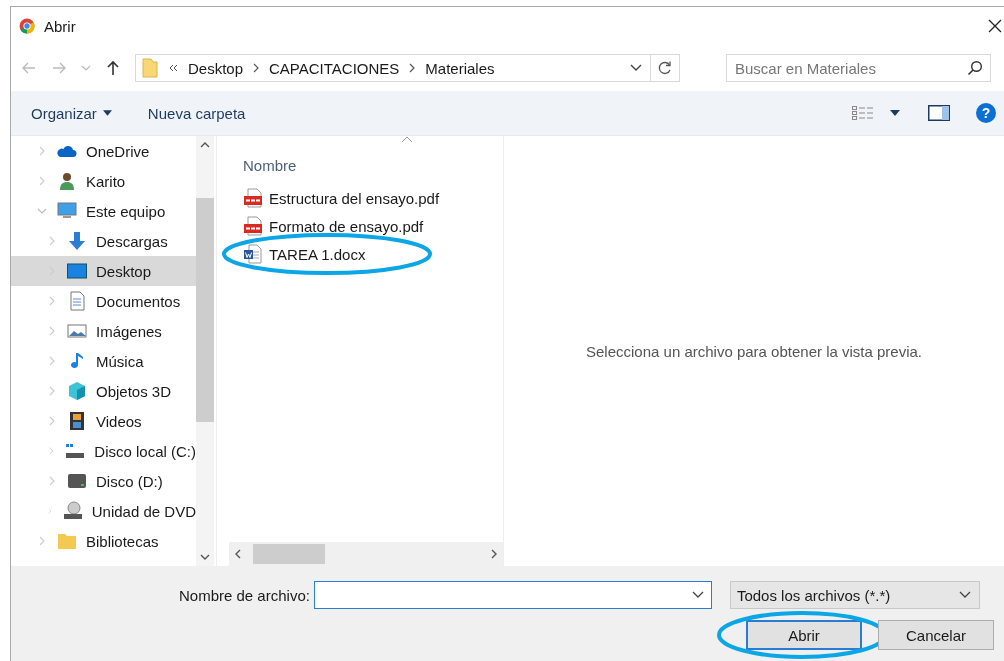  Describe the element at coordinates (103, 511) in the screenshot. I see `sidebar-item: Unidad de DVD` at that location.